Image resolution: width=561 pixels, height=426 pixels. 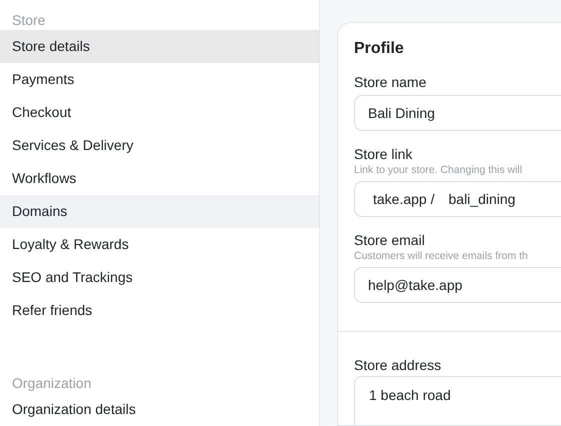 What do you see at coordinates (28, 20) in the screenshot?
I see `section-heading: Store` at bounding box center [28, 20].